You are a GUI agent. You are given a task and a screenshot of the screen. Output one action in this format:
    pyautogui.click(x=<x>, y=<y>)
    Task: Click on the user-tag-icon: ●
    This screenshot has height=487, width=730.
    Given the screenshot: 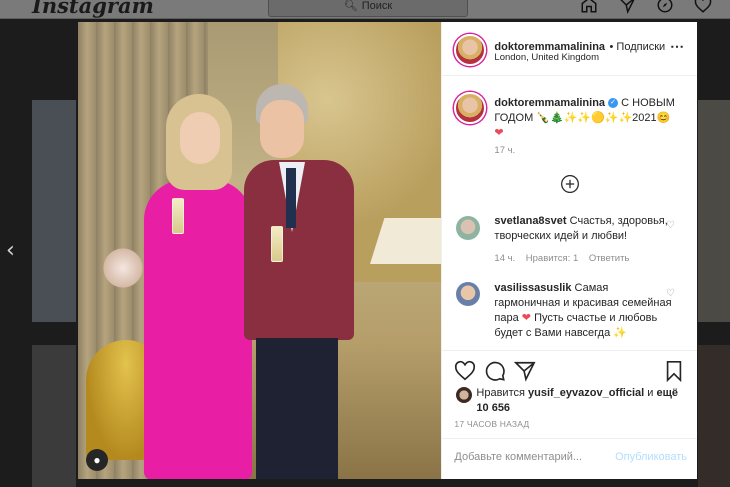 What is the action you would take?
    pyautogui.click(x=97, y=460)
    